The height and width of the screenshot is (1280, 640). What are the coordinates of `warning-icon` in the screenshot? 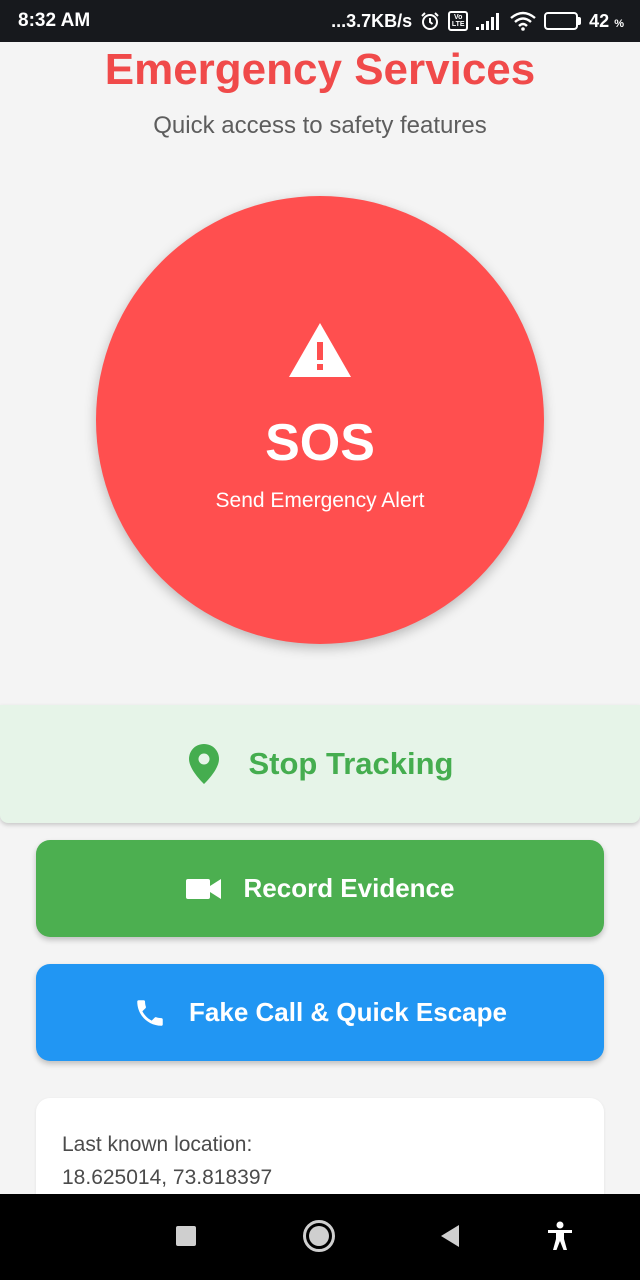 It's located at (320, 350).